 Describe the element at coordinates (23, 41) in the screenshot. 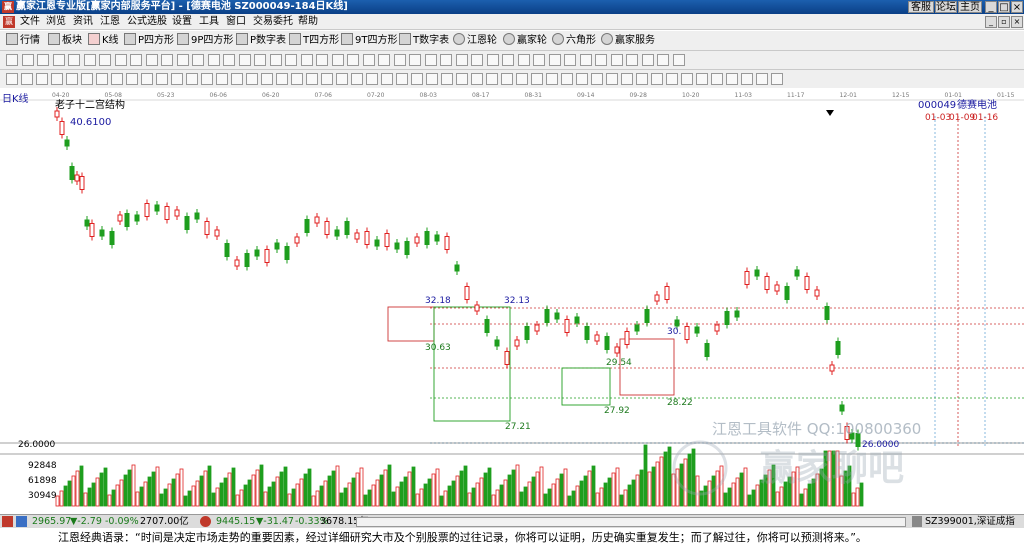

I see `quote-button: 行情` at that location.